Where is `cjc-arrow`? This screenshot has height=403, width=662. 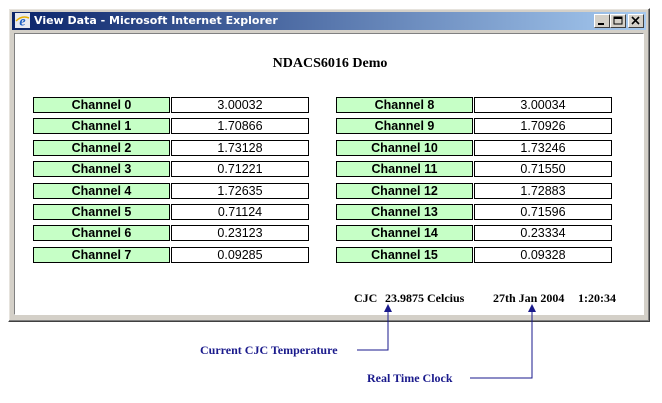
cjc-arrow is located at coordinates (373, 328).